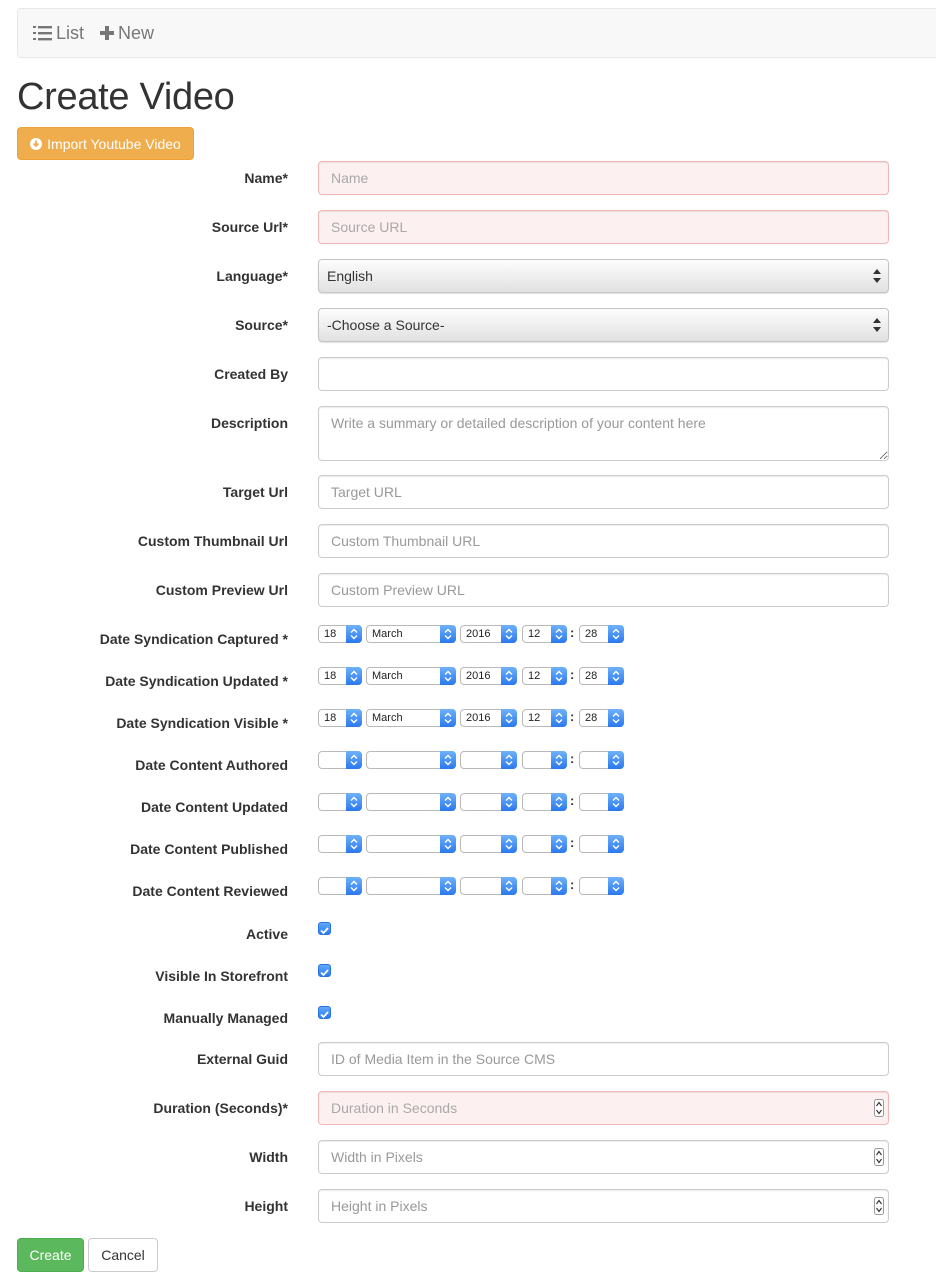  What do you see at coordinates (324, 970) in the screenshot?
I see `visible-in-storefront-checkbox` at bounding box center [324, 970].